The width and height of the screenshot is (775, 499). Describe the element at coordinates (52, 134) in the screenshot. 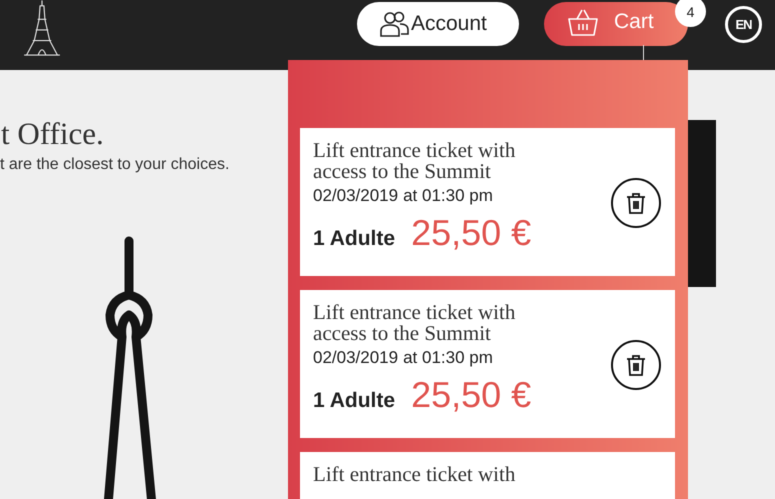

I see `page-heading: t Office.` at that location.